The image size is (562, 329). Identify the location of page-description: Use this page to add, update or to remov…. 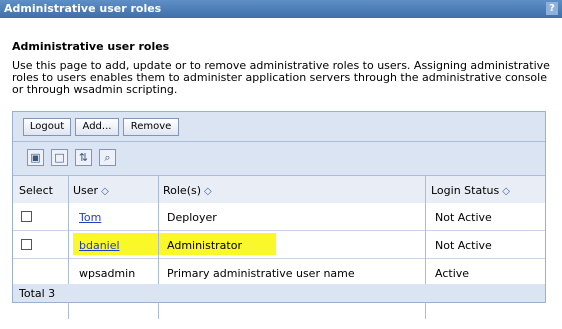
(281, 77).